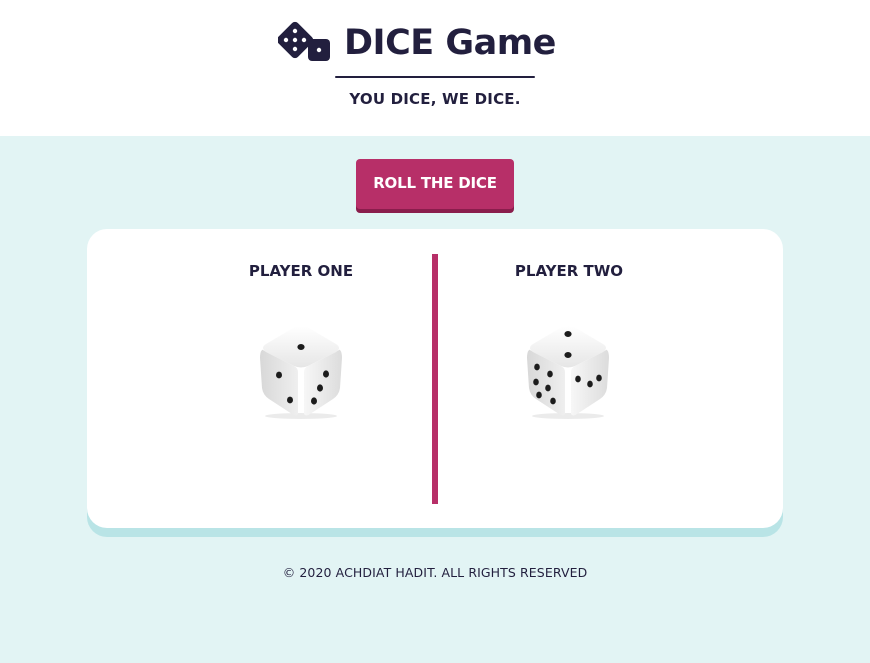  Describe the element at coordinates (450, 43) in the screenshot. I see `page-title: DICE Game` at that location.